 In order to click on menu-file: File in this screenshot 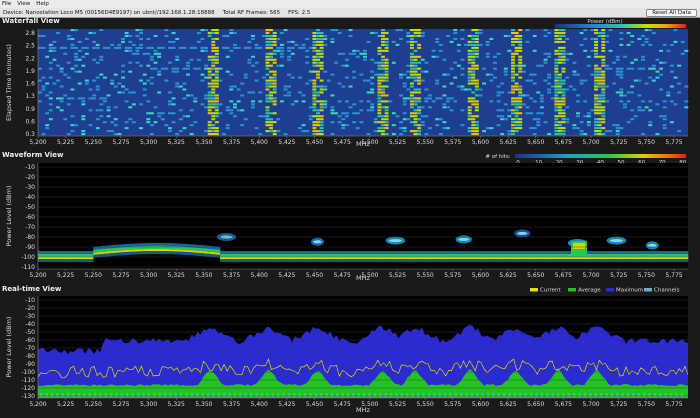, I will do `click(6, 4)`.